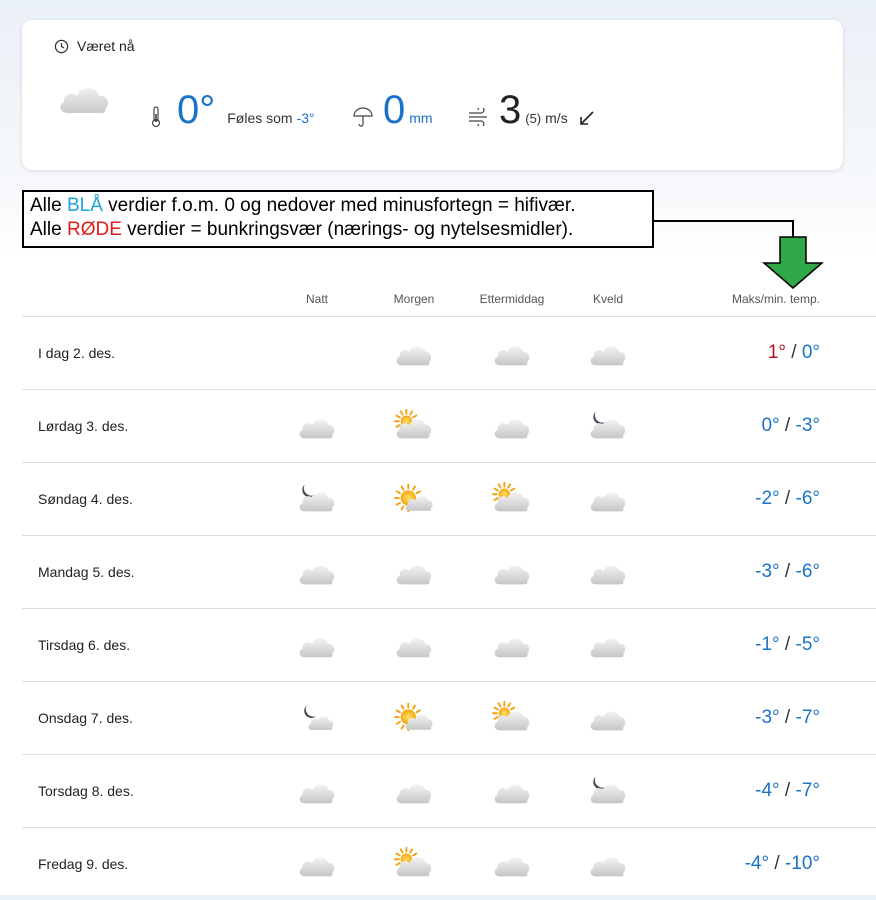 The width and height of the screenshot is (876, 900). What do you see at coordinates (533, 118) in the screenshot?
I see `wind-gust: (5)` at bounding box center [533, 118].